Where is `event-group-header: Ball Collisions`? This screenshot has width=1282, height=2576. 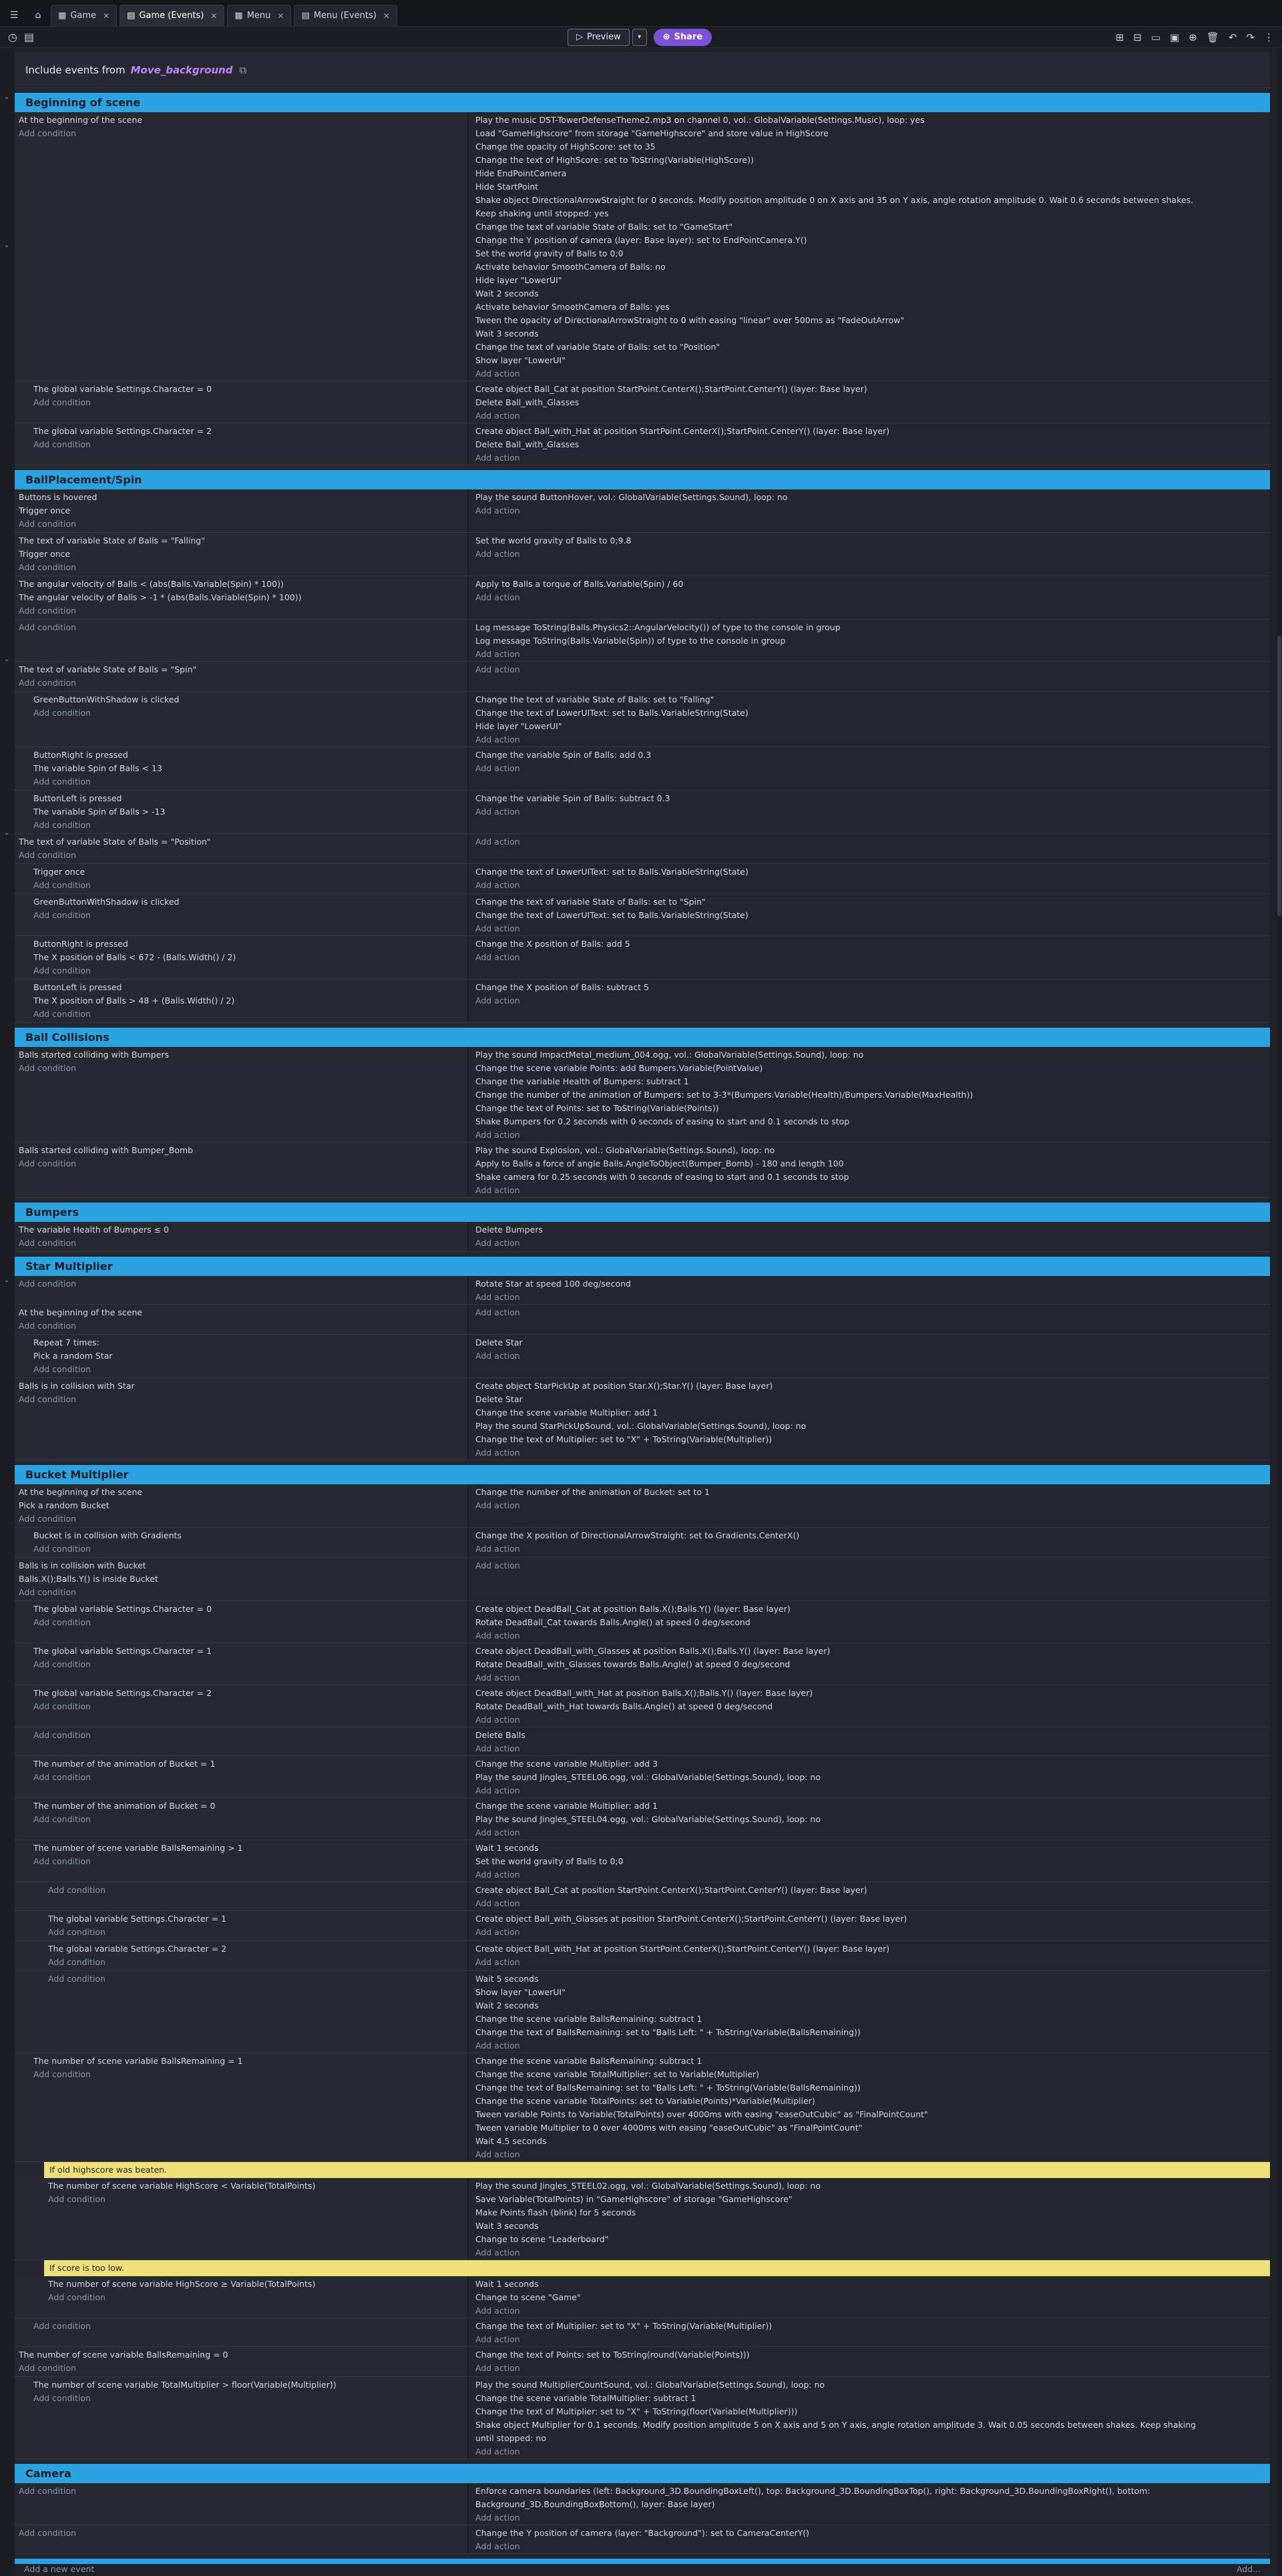
event-group-header: Ball Collisions is located at coordinates (642, 1037).